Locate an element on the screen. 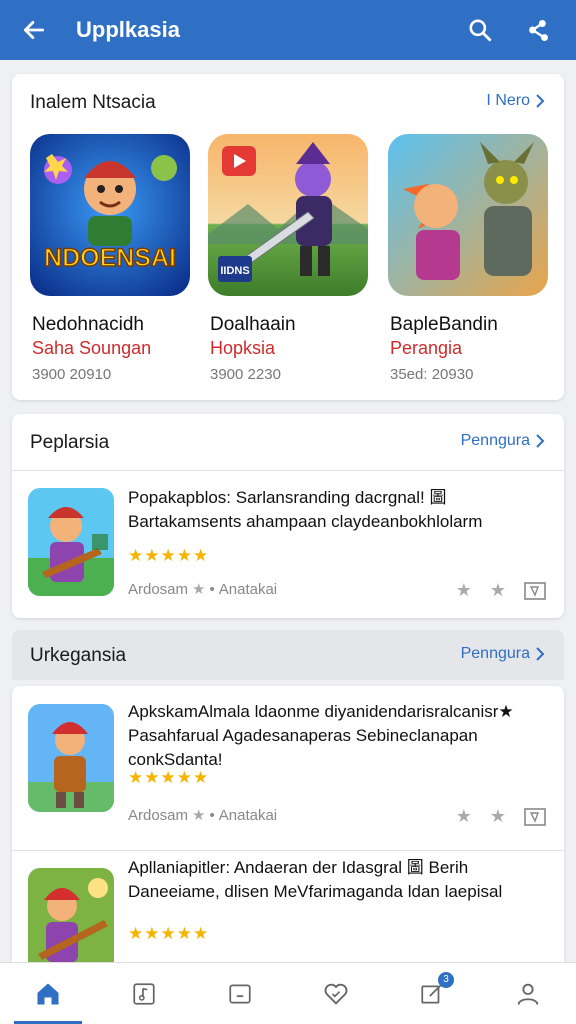 This screenshot has width=576, height=1024. section-title: Inalem Ntsacia is located at coordinates (93, 102).